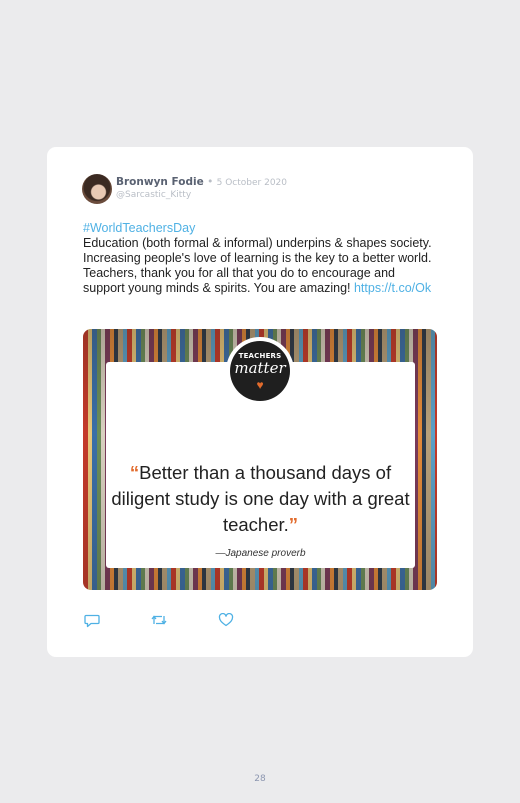 Image resolution: width=520 pixels, height=803 pixels. What do you see at coordinates (160, 182) in the screenshot?
I see `author-name: Bronwyn Fodie` at bounding box center [160, 182].